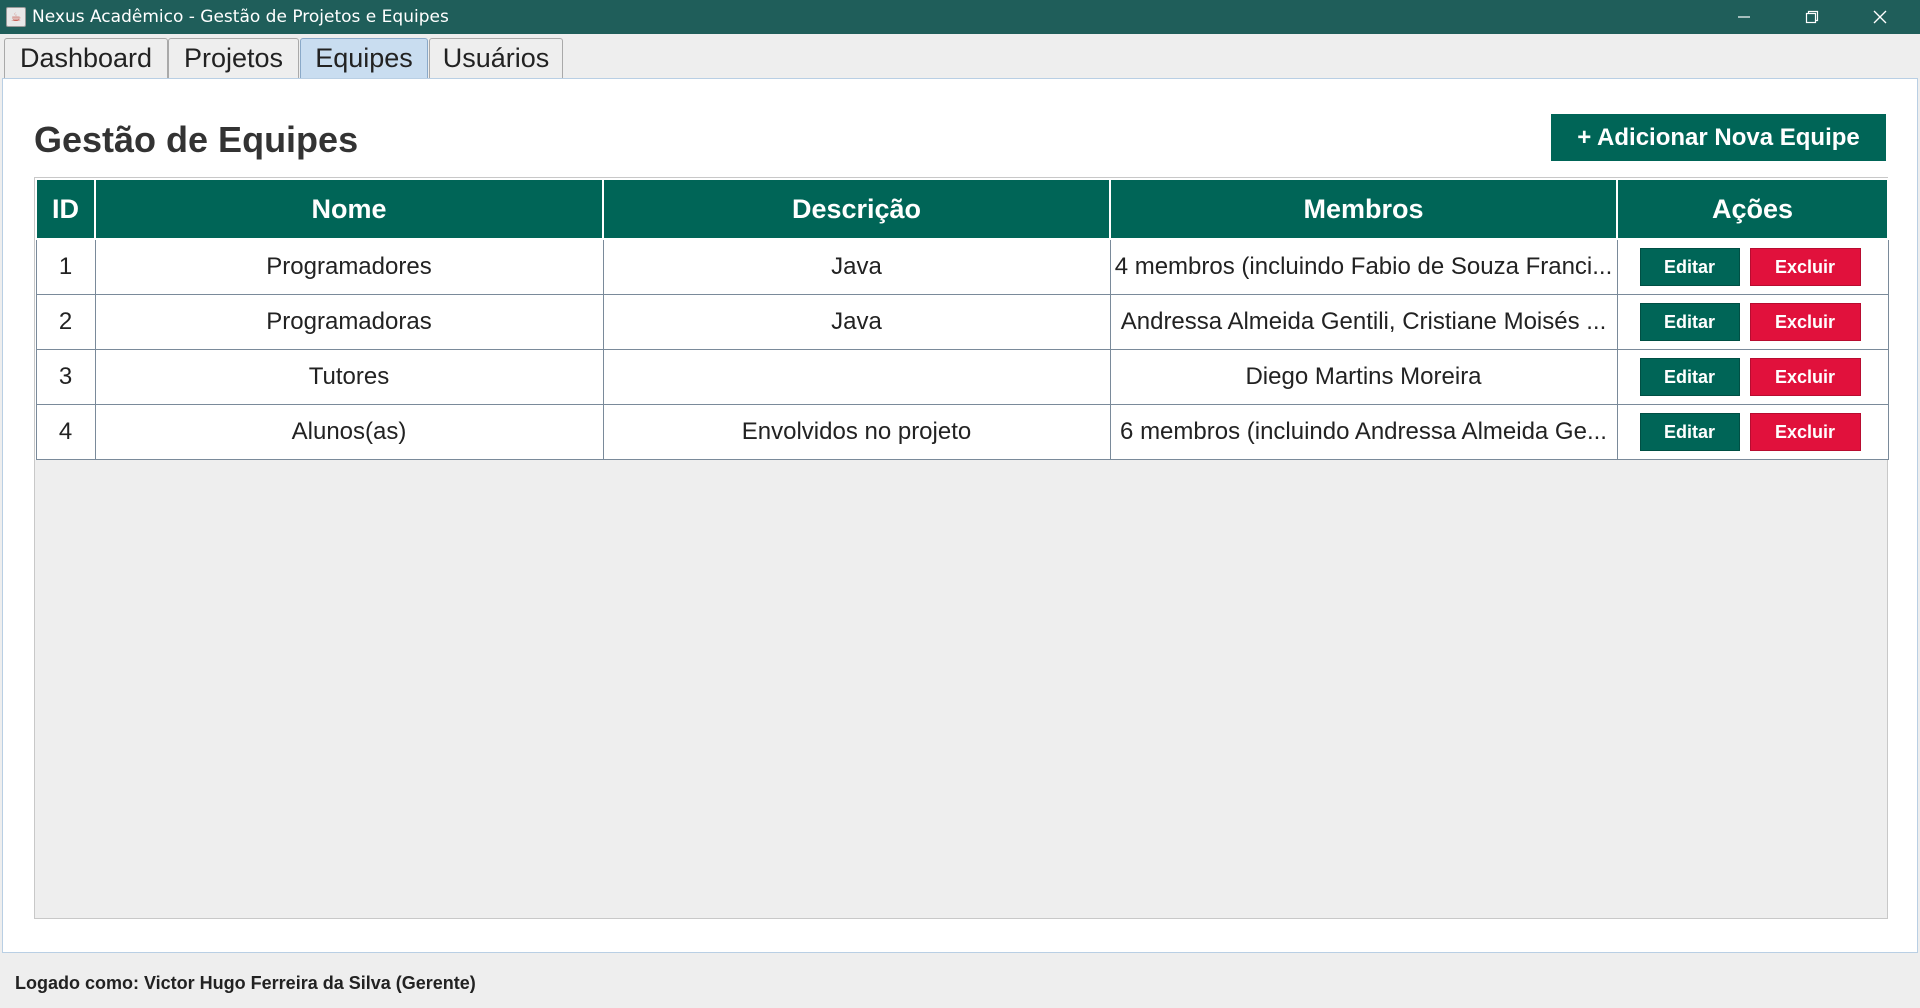 This screenshot has width=1920, height=1008. What do you see at coordinates (1363, 209) in the screenshot?
I see `column-header-membros: Membros` at bounding box center [1363, 209].